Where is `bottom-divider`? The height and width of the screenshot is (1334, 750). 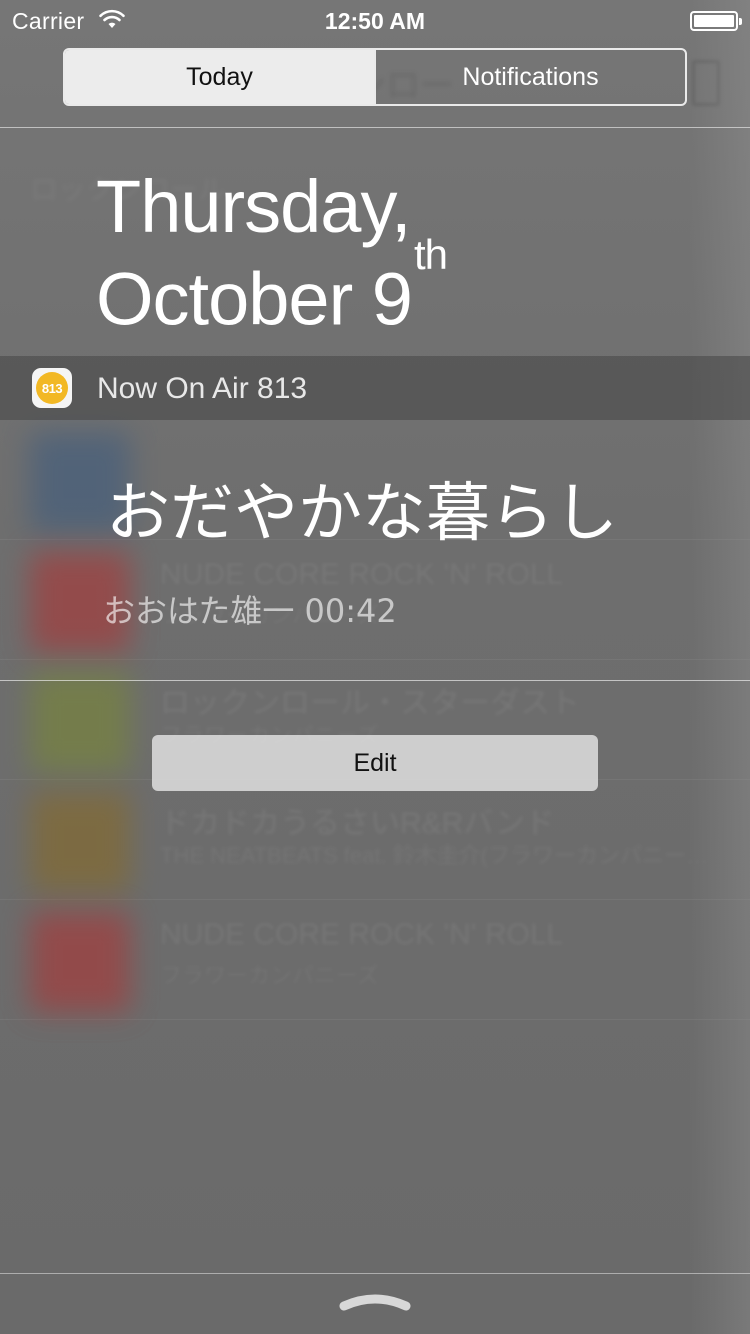
bottom-divider is located at coordinates (375, 1273).